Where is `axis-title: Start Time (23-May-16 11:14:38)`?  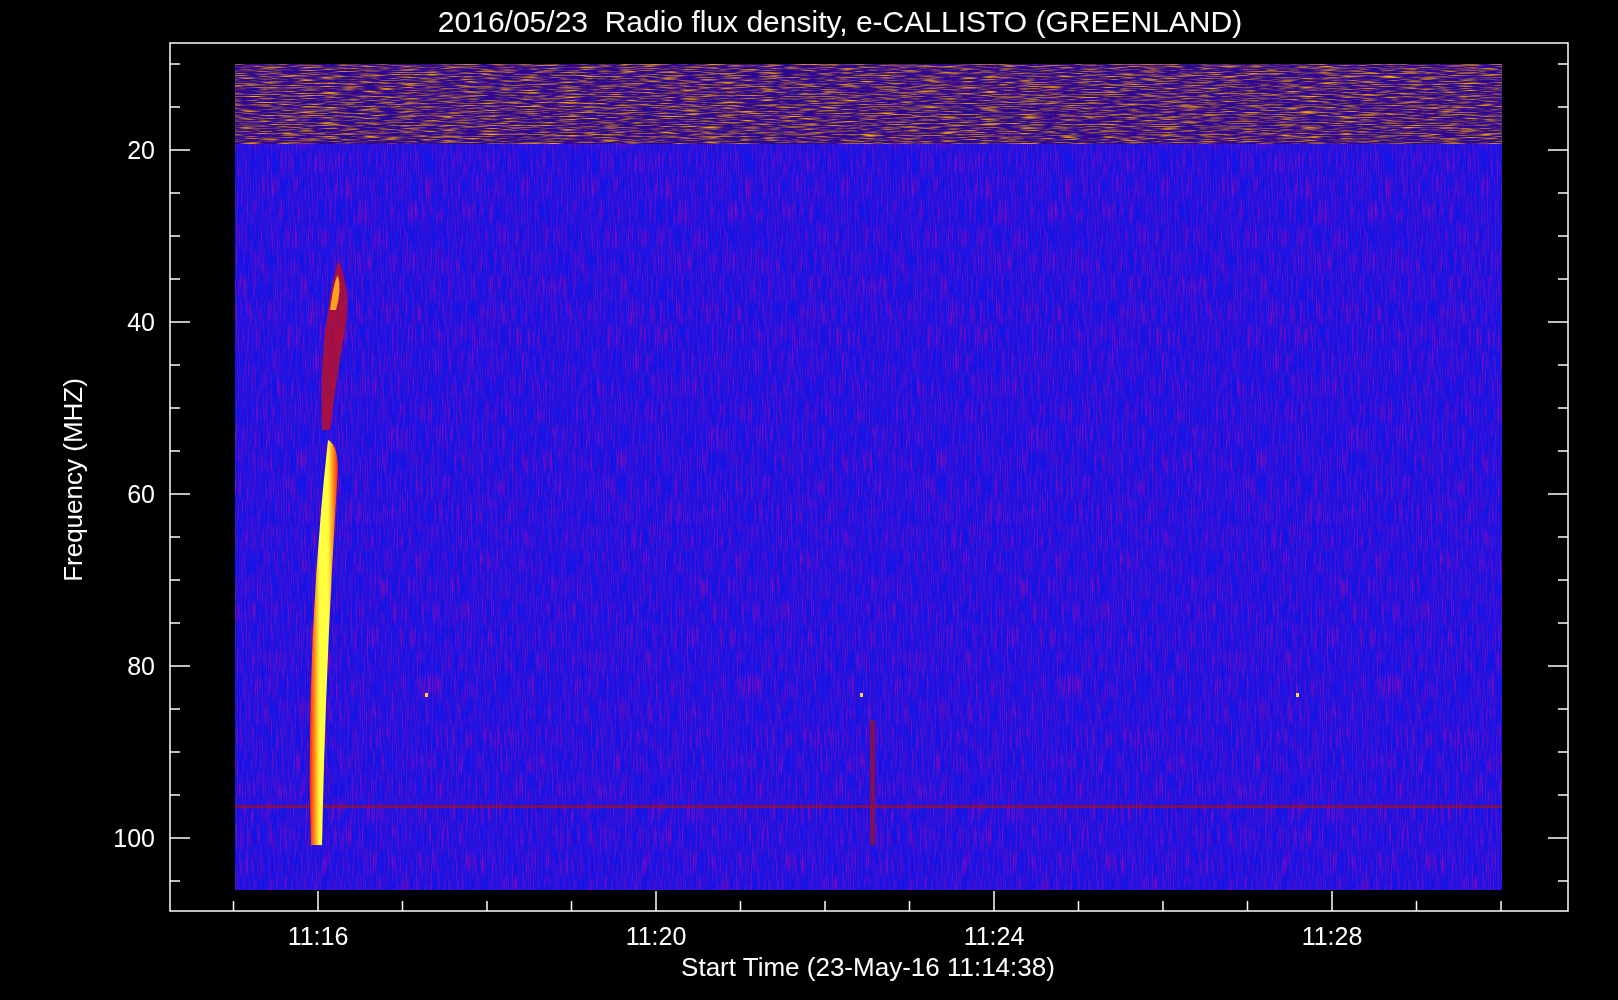 axis-title: Start Time (23-May-16 11:14:38) is located at coordinates (868, 967).